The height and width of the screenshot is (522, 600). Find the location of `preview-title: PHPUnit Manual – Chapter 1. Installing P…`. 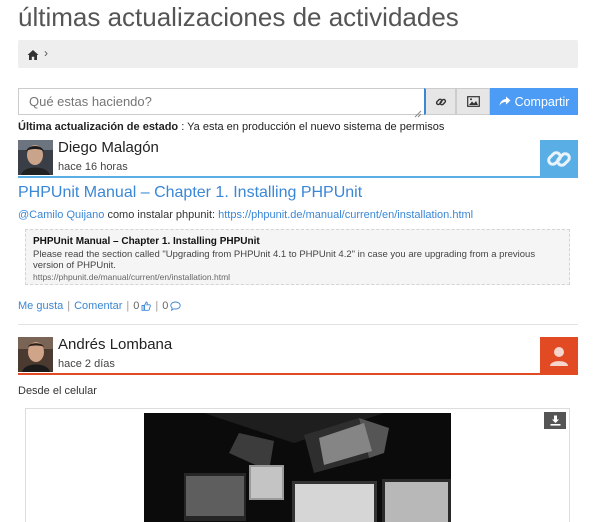

preview-title: PHPUnit Manual – Chapter 1. Installing P… is located at coordinates (146, 241).